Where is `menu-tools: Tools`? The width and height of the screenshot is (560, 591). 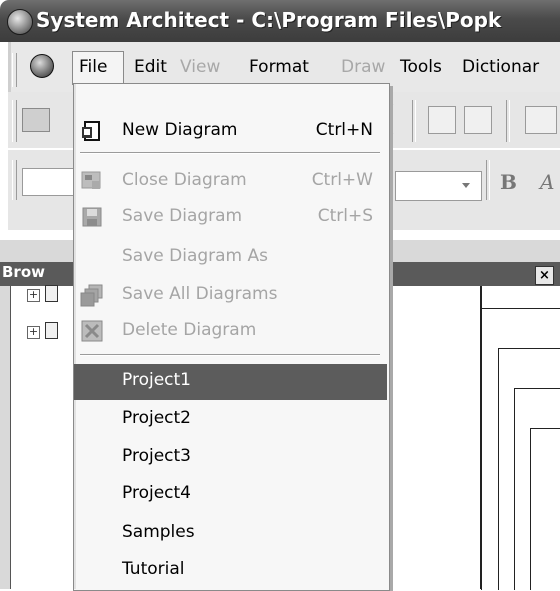 menu-tools: Tools is located at coordinates (421, 67).